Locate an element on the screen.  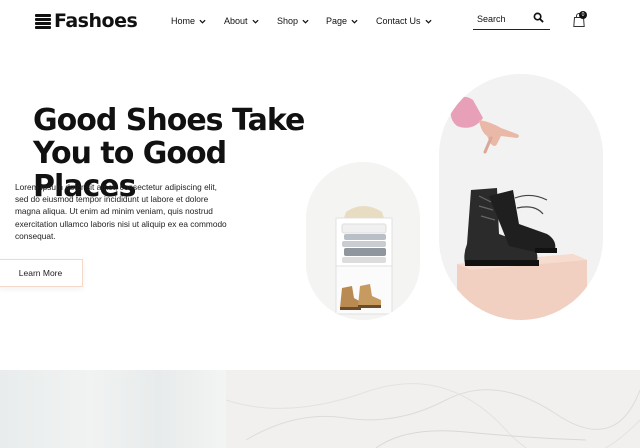
nav-item-label: Shop is located at coordinates (288, 21).